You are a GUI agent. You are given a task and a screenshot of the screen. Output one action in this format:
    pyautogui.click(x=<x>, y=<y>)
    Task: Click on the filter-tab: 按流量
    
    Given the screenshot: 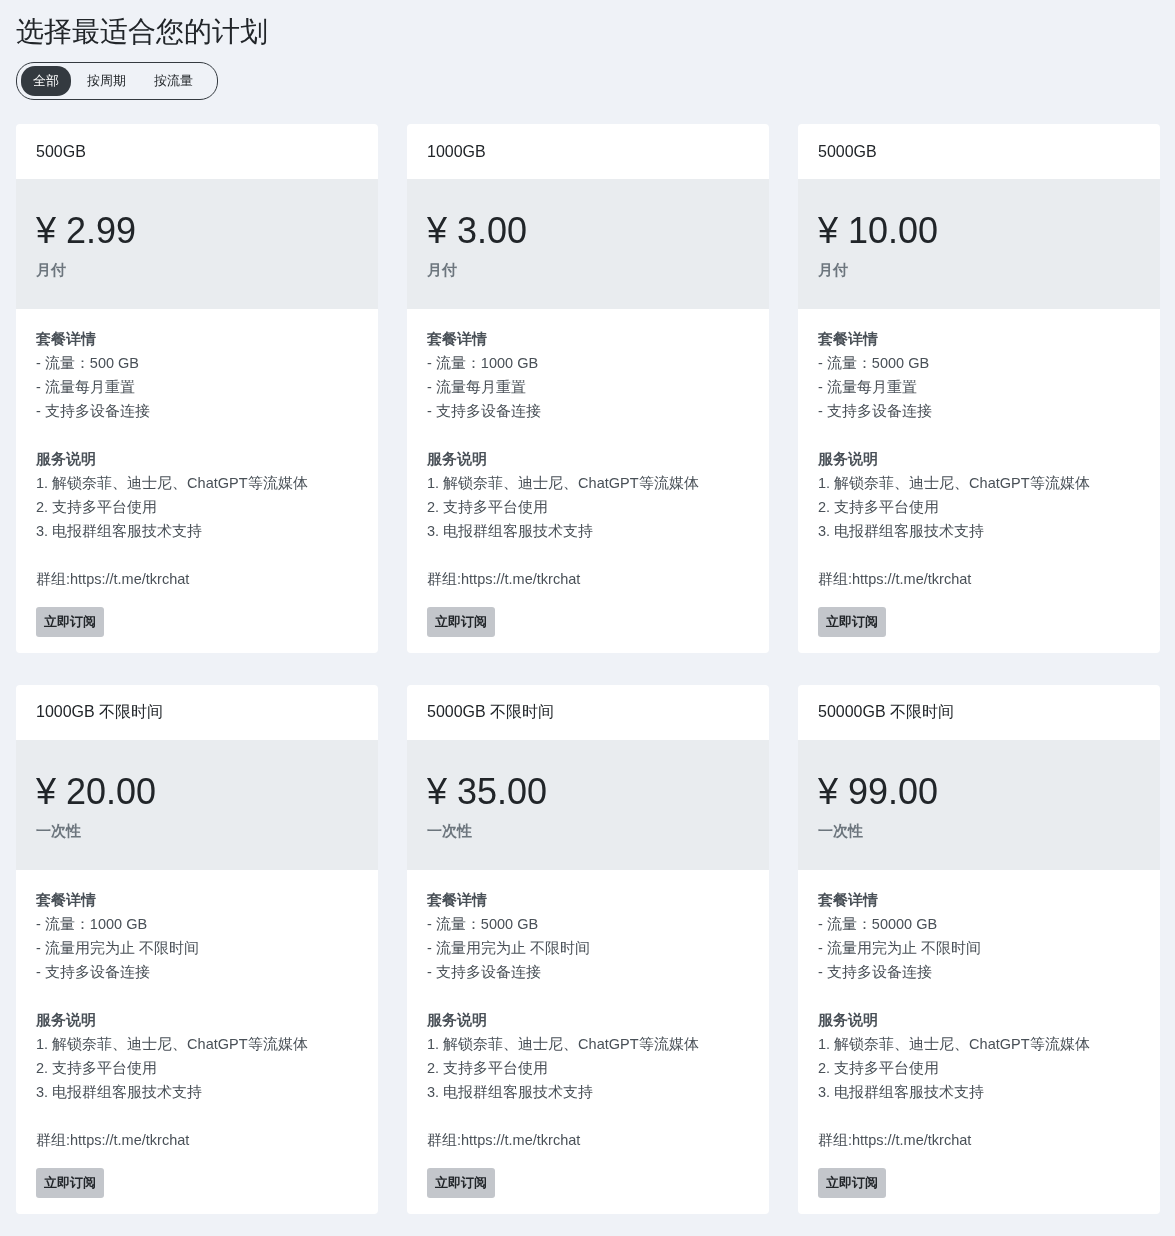 What is the action you would take?
    pyautogui.click(x=173, y=81)
    